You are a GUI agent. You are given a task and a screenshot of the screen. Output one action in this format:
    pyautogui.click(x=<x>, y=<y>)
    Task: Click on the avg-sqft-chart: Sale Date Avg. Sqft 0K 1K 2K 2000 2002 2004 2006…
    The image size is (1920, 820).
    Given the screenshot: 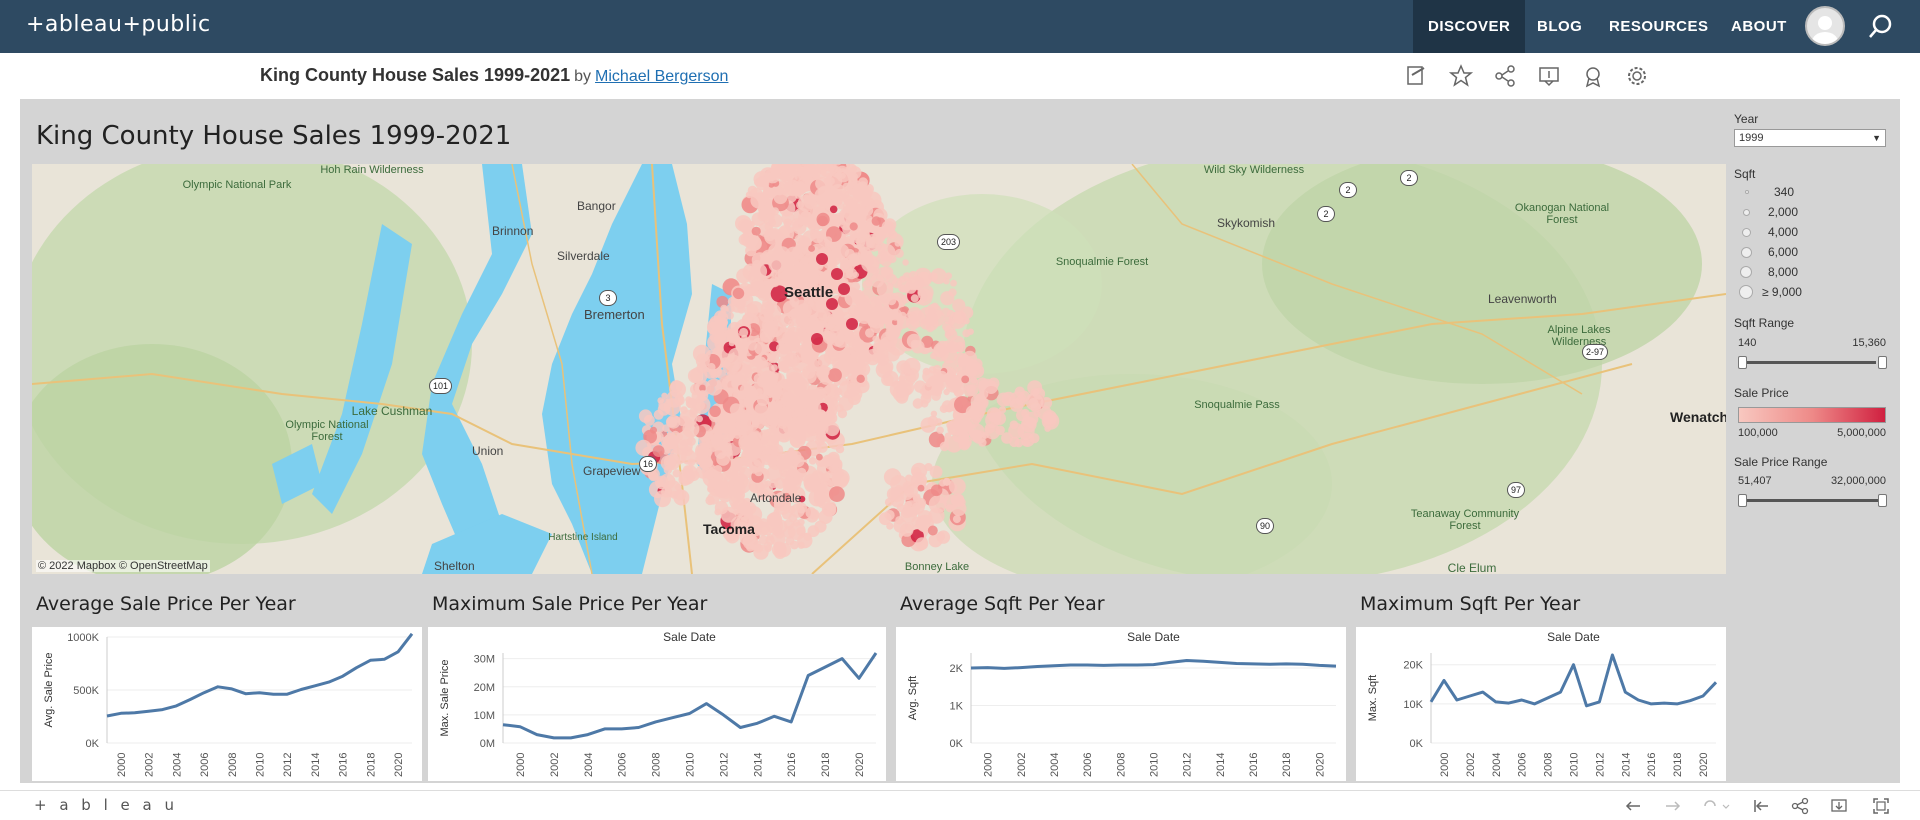 What is the action you would take?
    pyautogui.click(x=1121, y=704)
    